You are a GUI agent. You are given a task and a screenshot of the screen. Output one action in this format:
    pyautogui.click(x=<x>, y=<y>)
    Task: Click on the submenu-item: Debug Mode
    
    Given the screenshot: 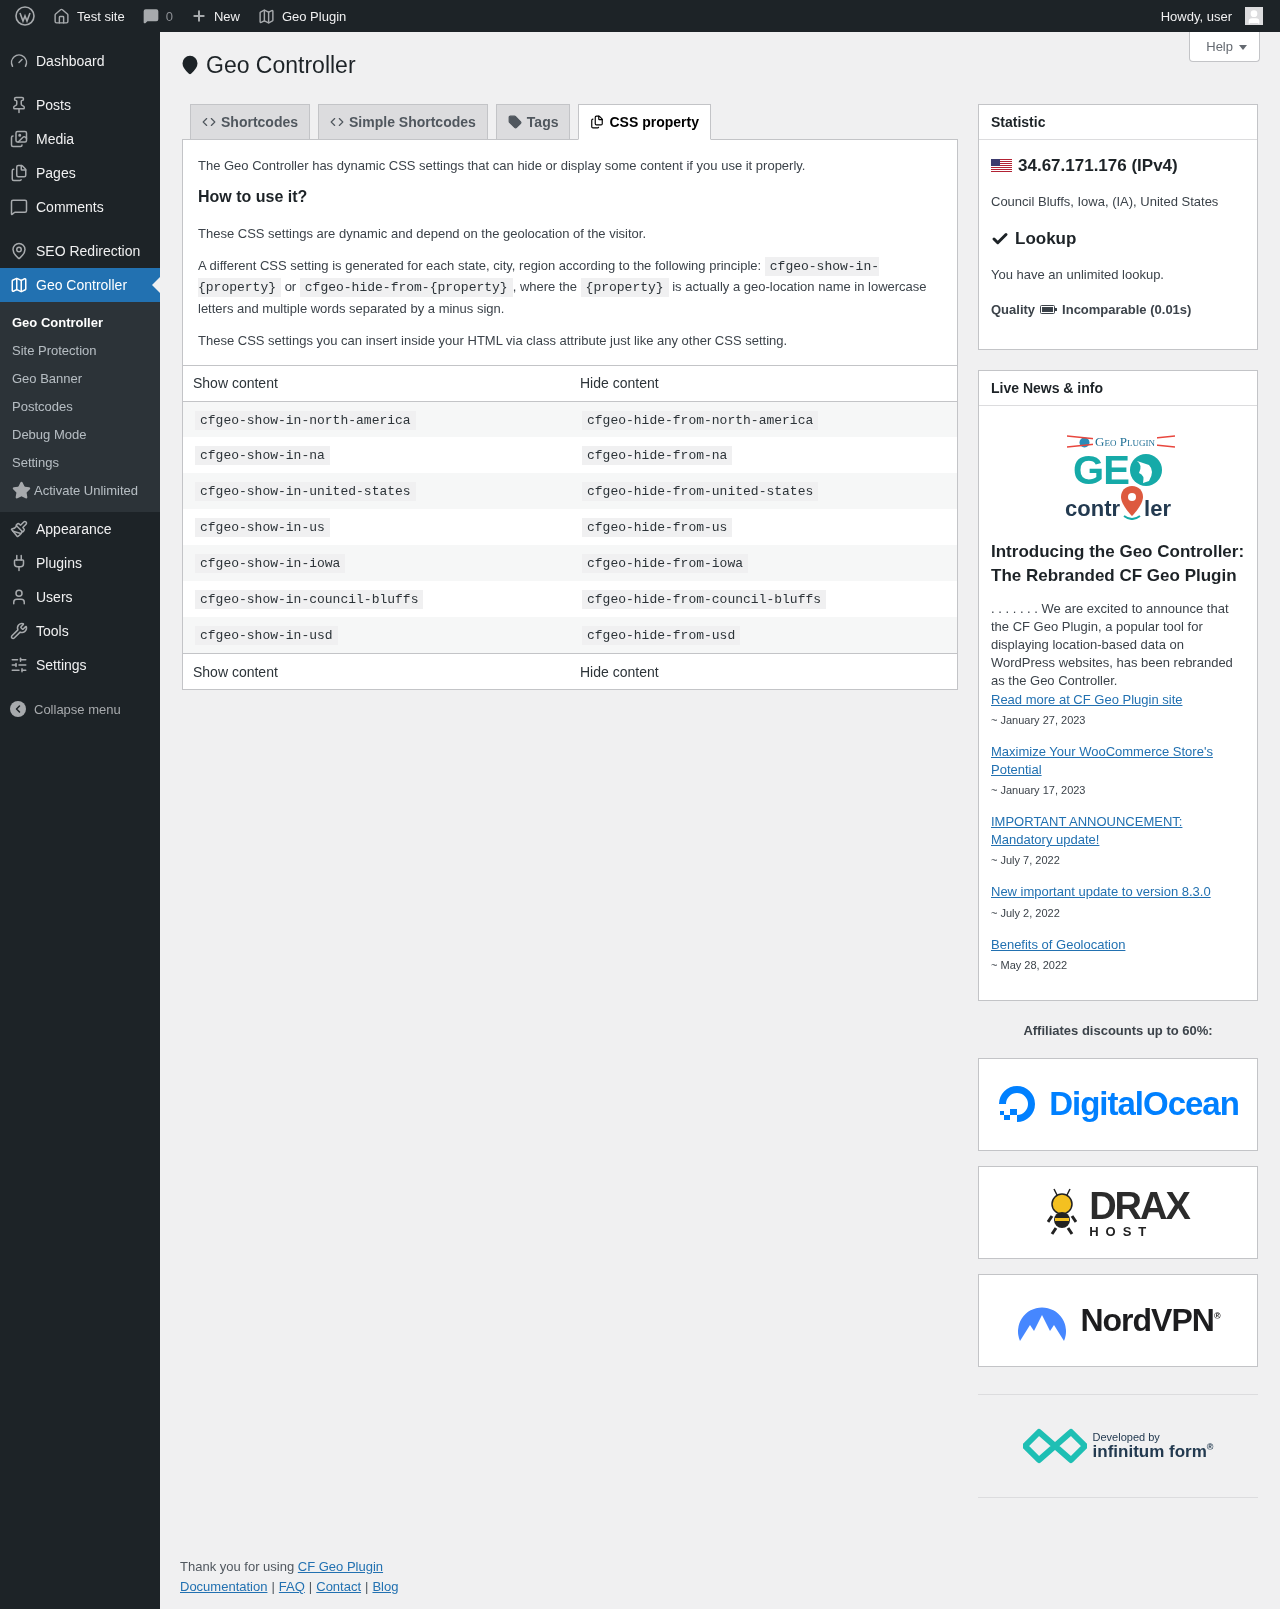 What is the action you would take?
    pyautogui.click(x=80, y=434)
    